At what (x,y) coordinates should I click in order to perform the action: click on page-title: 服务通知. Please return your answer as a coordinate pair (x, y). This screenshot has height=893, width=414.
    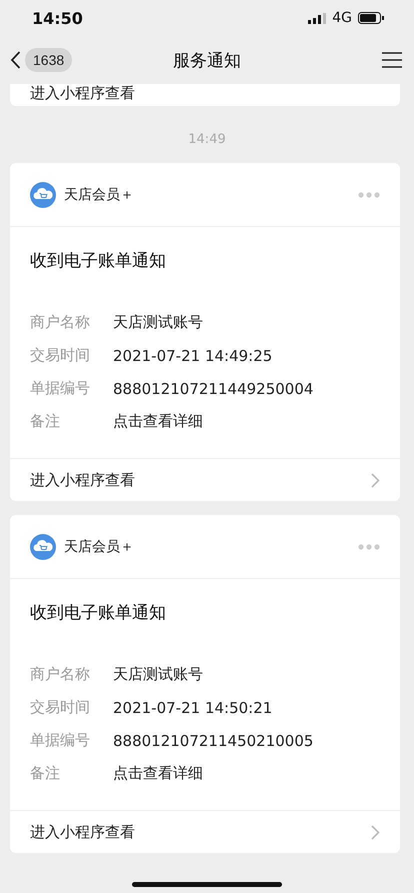
    Looking at the image, I should click on (207, 61).